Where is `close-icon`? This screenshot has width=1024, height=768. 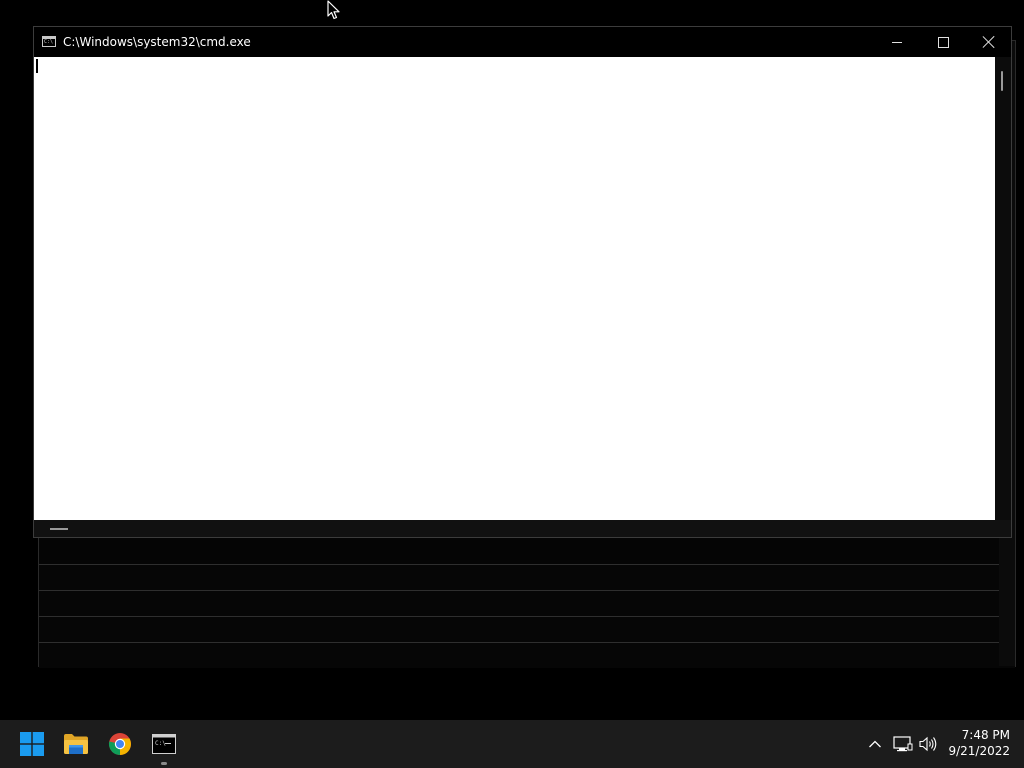
close-icon is located at coordinates (989, 42).